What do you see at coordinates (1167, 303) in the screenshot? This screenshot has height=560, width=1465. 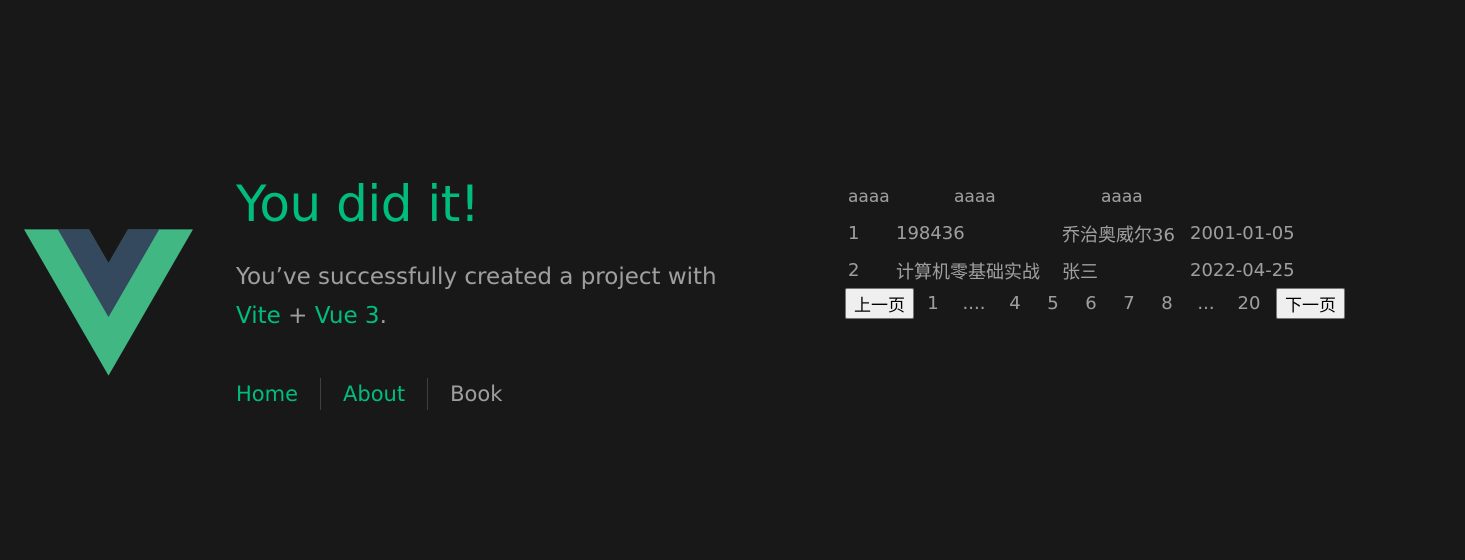 I see `page-item: 8` at bounding box center [1167, 303].